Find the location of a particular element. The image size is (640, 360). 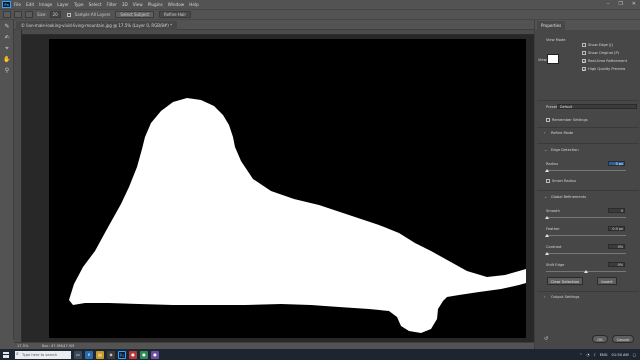

language-indicator: ENG is located at coordinates (604, 355).